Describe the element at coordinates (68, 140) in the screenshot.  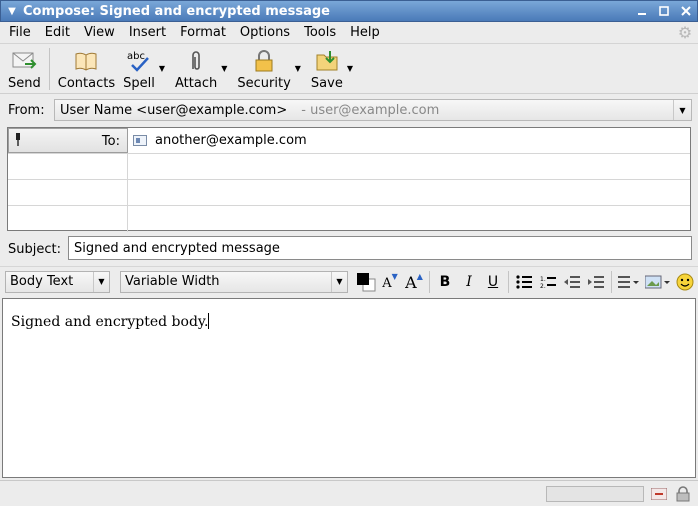
I see `recipient-type-select: To:` at that location.